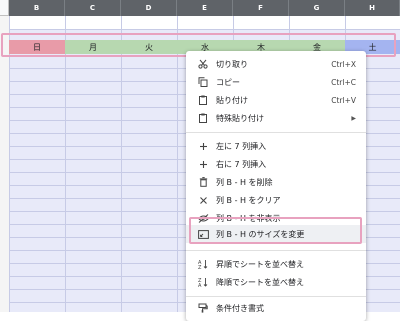 This screenshot has width=400, height=321. I want to click on column-header-b: B, so click(37, 8).